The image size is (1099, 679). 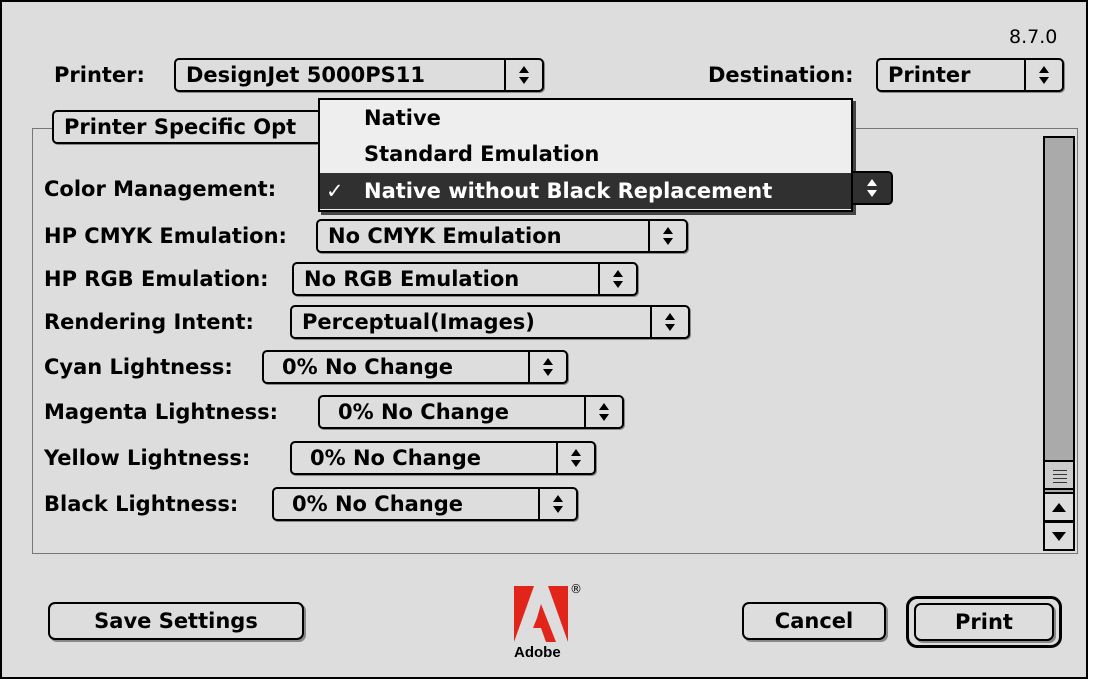 What do you see at coordinates (368, 367) in the screenshot?
I see `cyan-lightness-value: 0% No Change` at bounding box center [368, 367].